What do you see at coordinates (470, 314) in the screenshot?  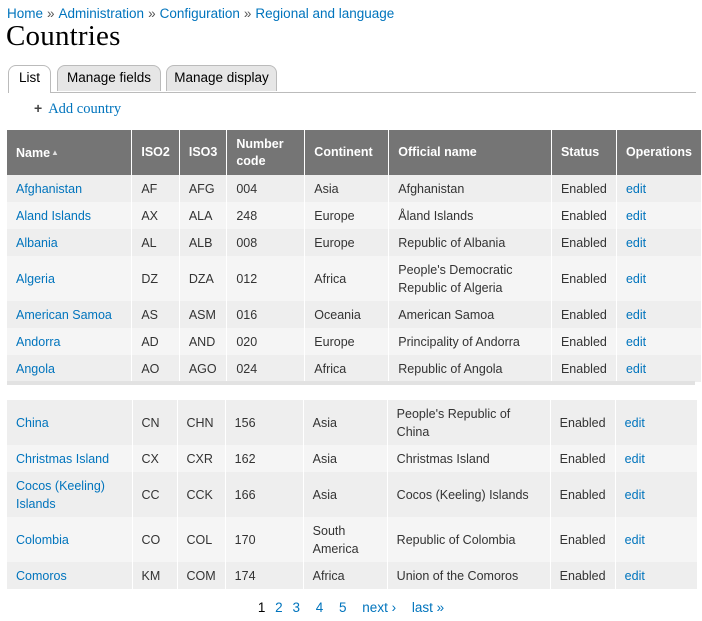 I see `cell-official-name: American Samoa` at bounding box center [470, 314].